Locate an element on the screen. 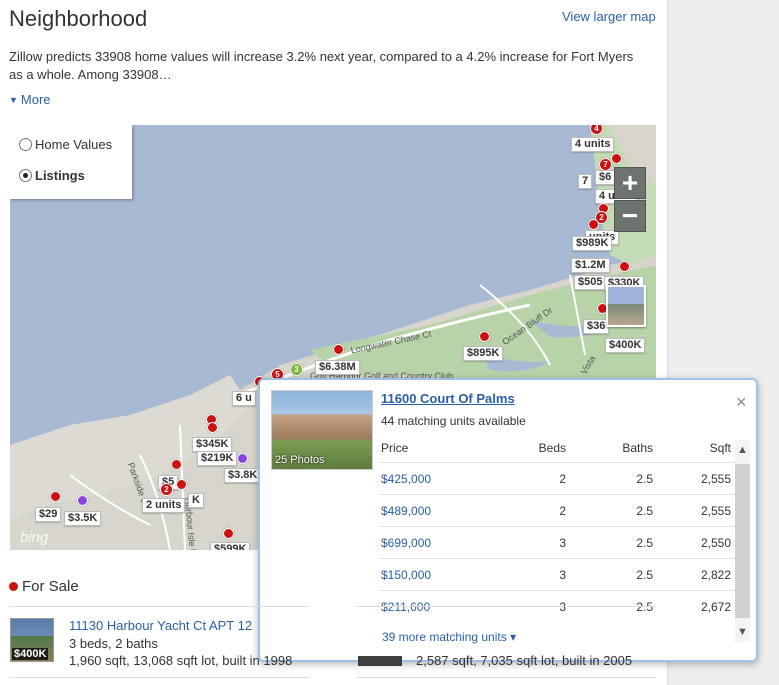 This screenshot has height=685, width=779. map-price-tag: $400K is located at coordinates (625, 345).